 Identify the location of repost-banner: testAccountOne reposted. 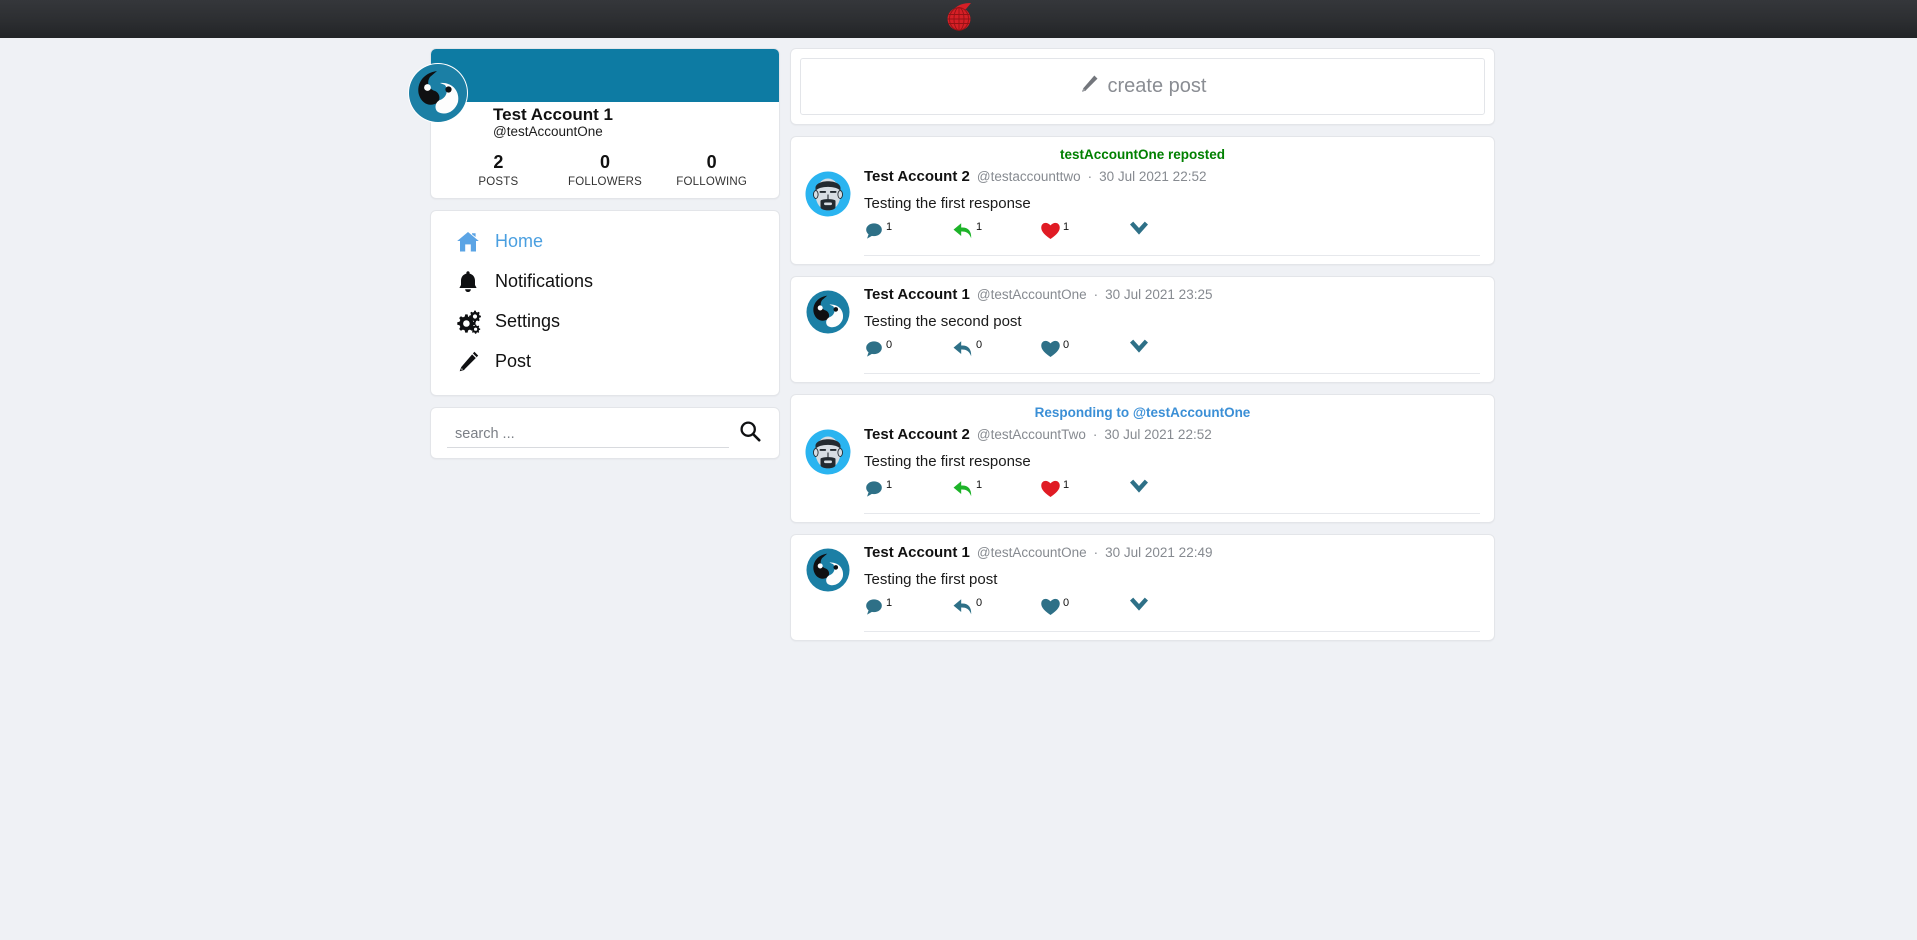
(1142, 154).